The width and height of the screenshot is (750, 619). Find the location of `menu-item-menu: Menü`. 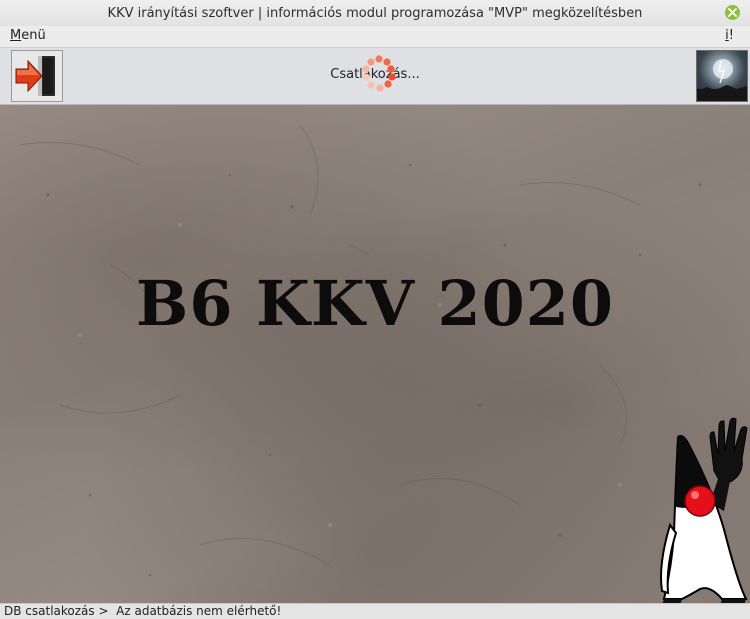

menu-item-menu: Menü is located at coordinates (28, 35).